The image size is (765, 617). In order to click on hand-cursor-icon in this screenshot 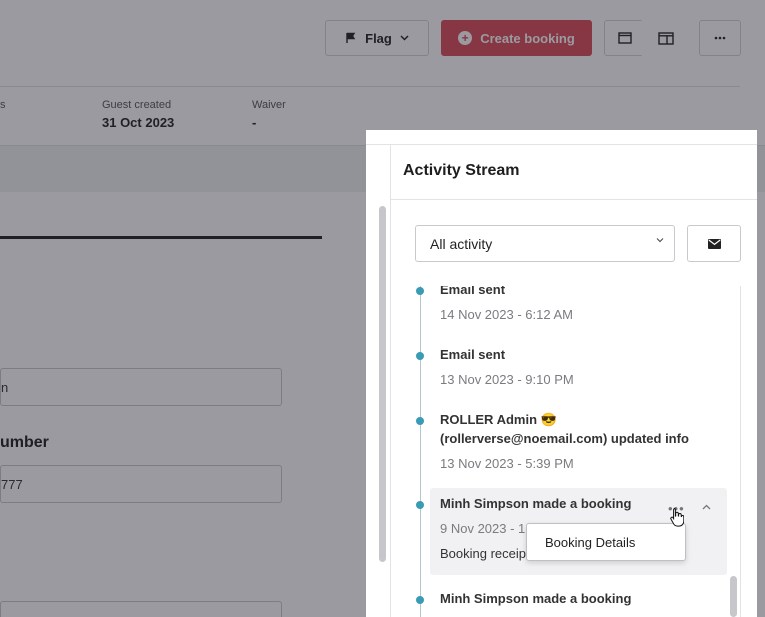, I will do `click(677, 517)`.